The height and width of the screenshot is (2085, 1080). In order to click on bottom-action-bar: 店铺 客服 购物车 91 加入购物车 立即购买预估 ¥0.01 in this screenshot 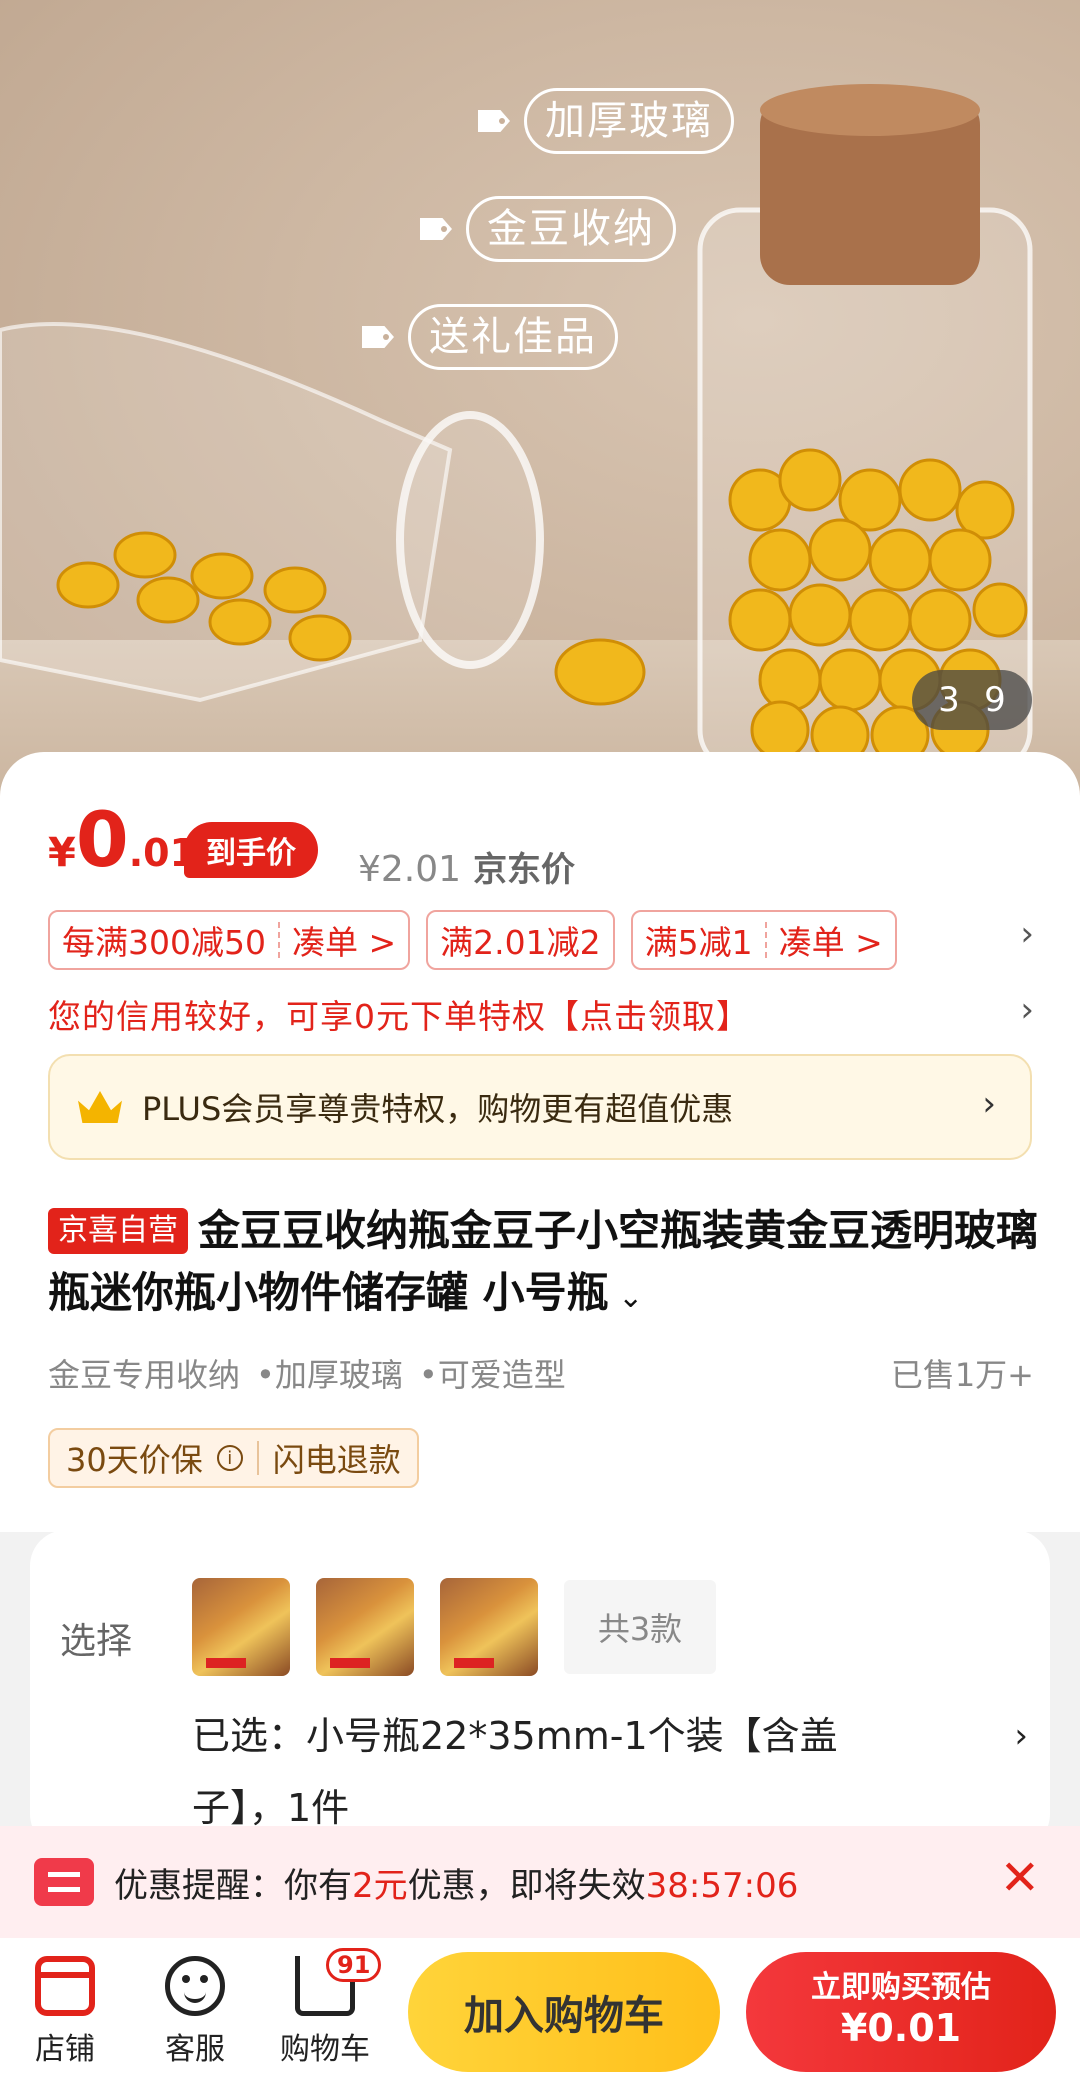, I will do `click(540, 2011)`.